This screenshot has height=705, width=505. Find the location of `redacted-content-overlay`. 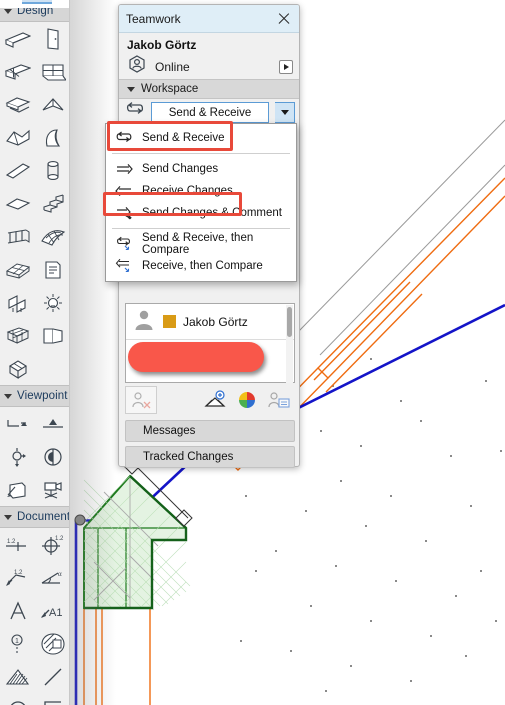

redacted-content-overlay is located at coordinates (196, 357).